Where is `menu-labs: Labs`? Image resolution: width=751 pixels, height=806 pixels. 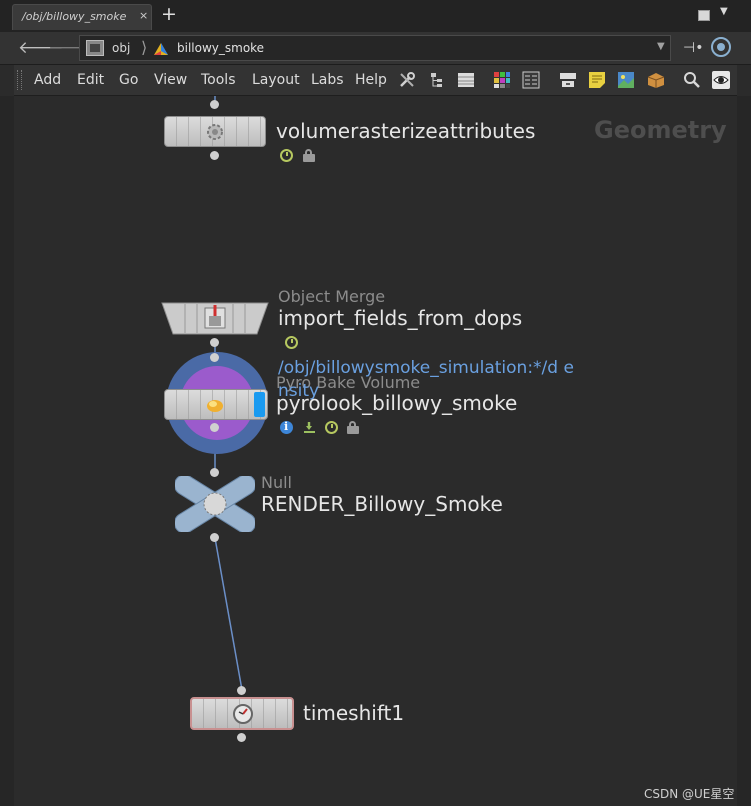
menu-labs: Labs is located at coordinates (327, 80).